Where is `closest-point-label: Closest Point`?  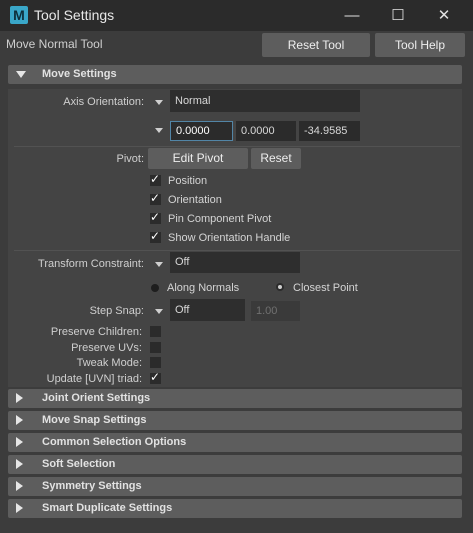 closest-point-label: Closest Point is located at coordinates (325, 288).